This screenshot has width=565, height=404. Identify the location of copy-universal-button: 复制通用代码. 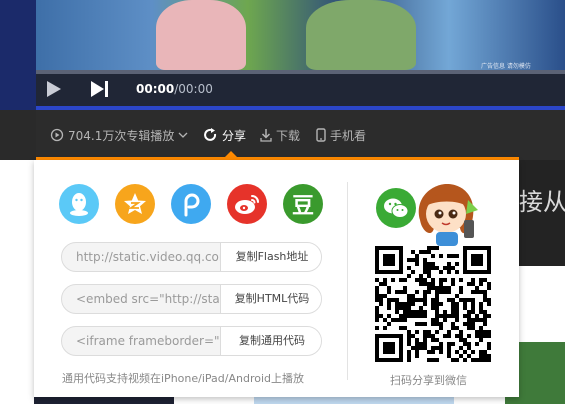
(270, 341).